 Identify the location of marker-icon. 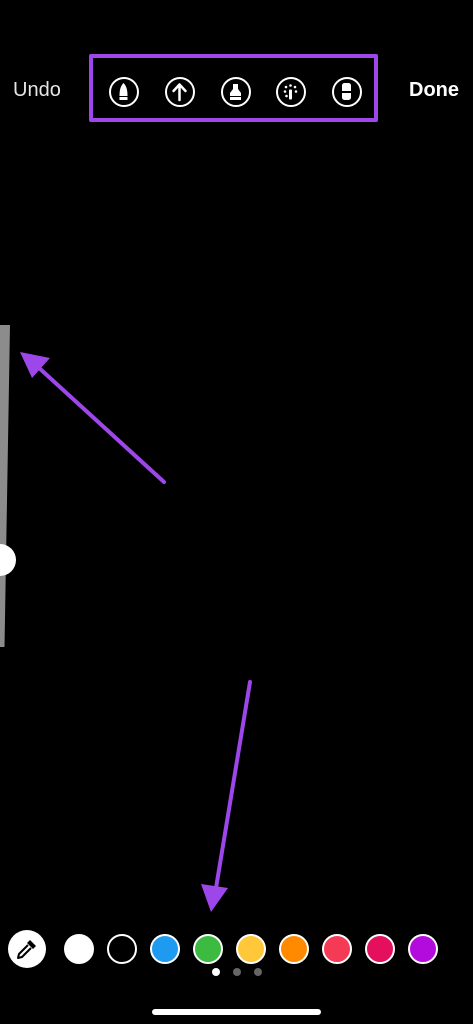
(235, 92).